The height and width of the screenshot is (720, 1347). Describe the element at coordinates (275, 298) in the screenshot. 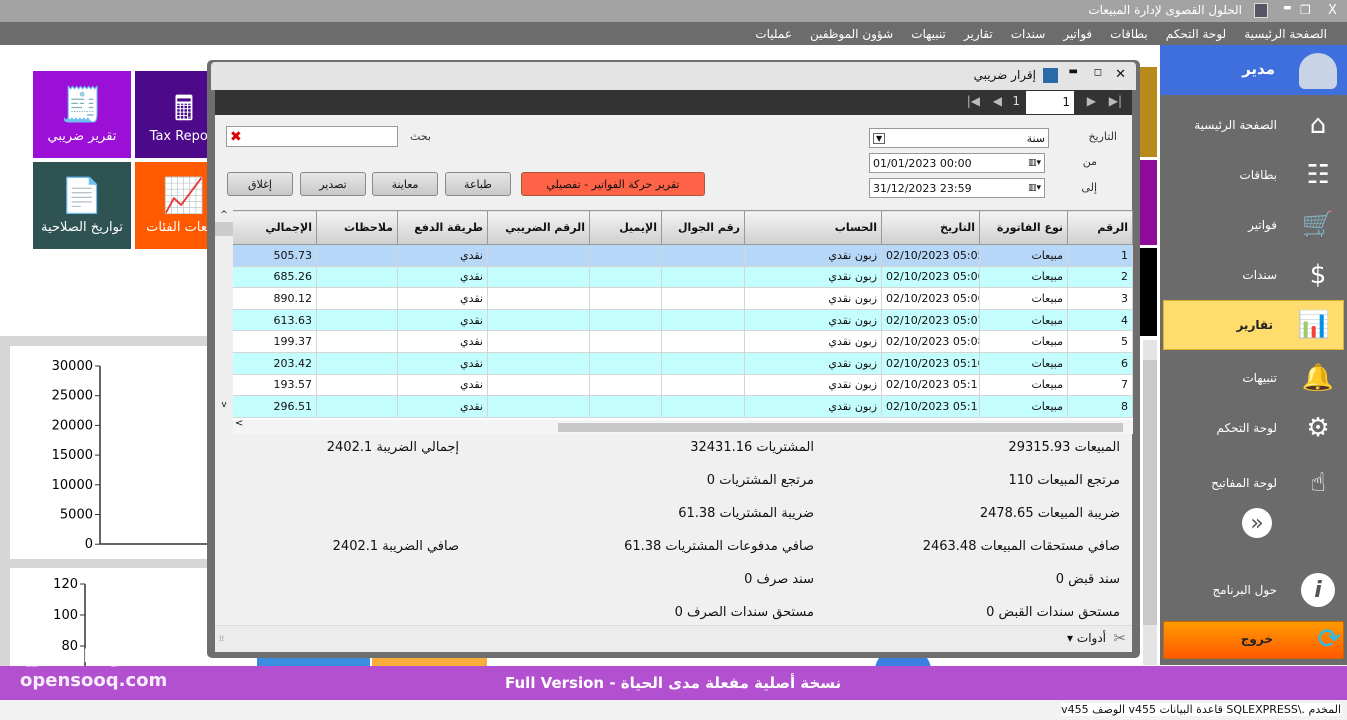

I see `table-cell: 890.12` at that location.